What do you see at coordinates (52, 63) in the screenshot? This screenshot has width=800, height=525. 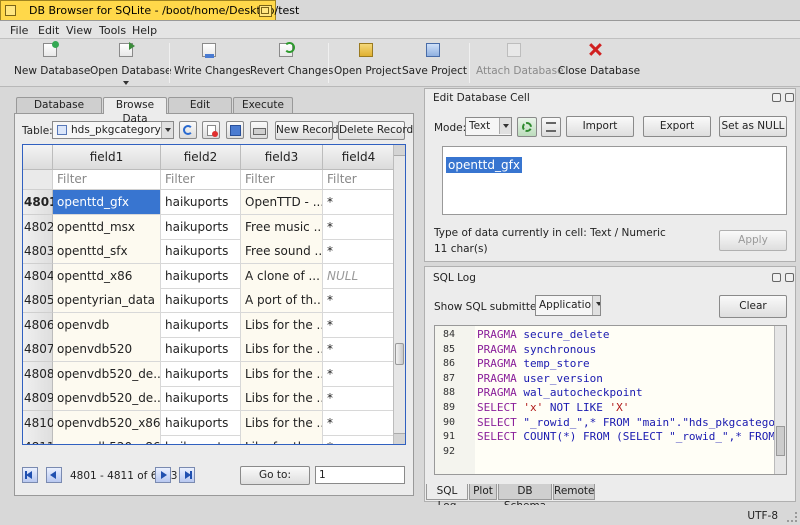 I see `new-database-button: New Database` at bounding box center [52, 63].